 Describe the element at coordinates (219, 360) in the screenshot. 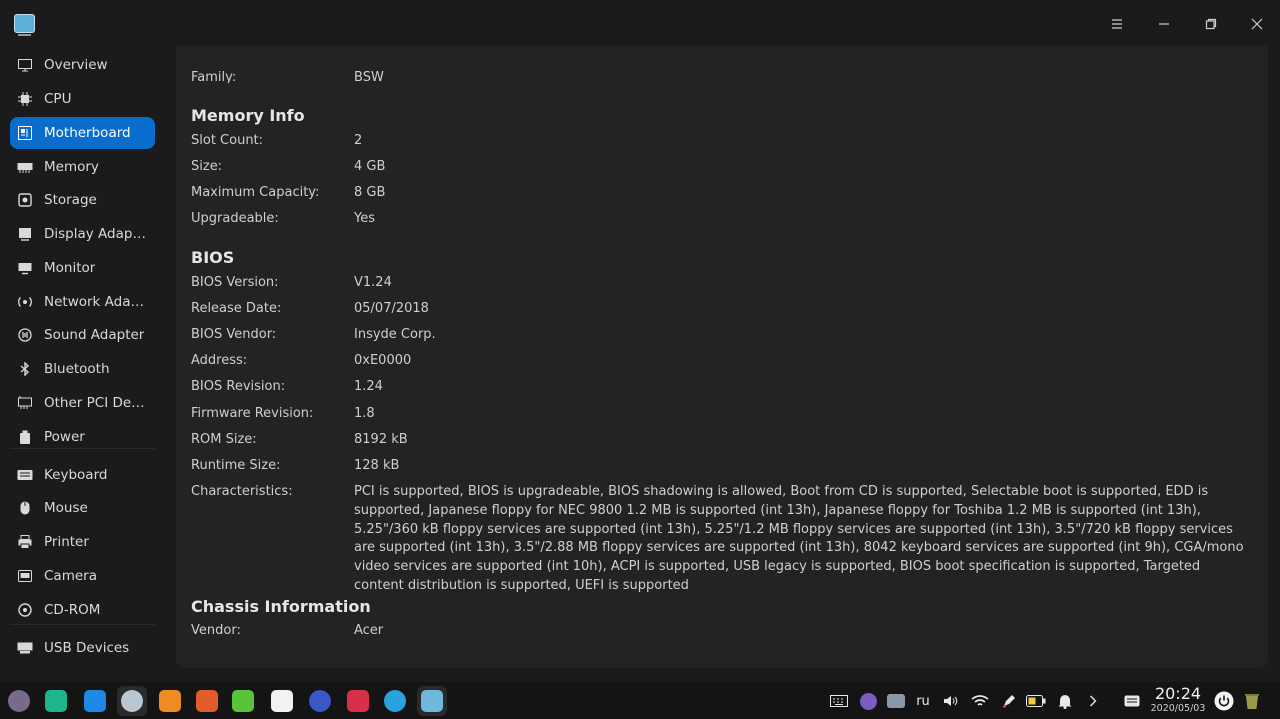

I see `bios-row-label: Address:` at that location.